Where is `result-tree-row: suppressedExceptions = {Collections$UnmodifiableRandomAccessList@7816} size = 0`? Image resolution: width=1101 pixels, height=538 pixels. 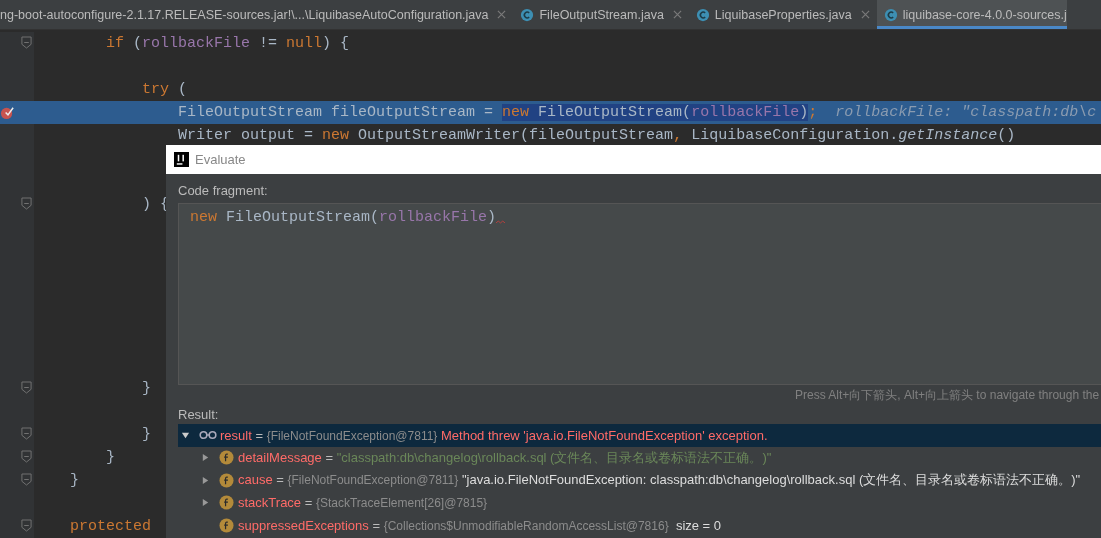 result-tree-row: suppressedExceptions = {Collections$UnmodifiableRandomAccessList@7816} size = 0 is located at coordinates (639, 525).